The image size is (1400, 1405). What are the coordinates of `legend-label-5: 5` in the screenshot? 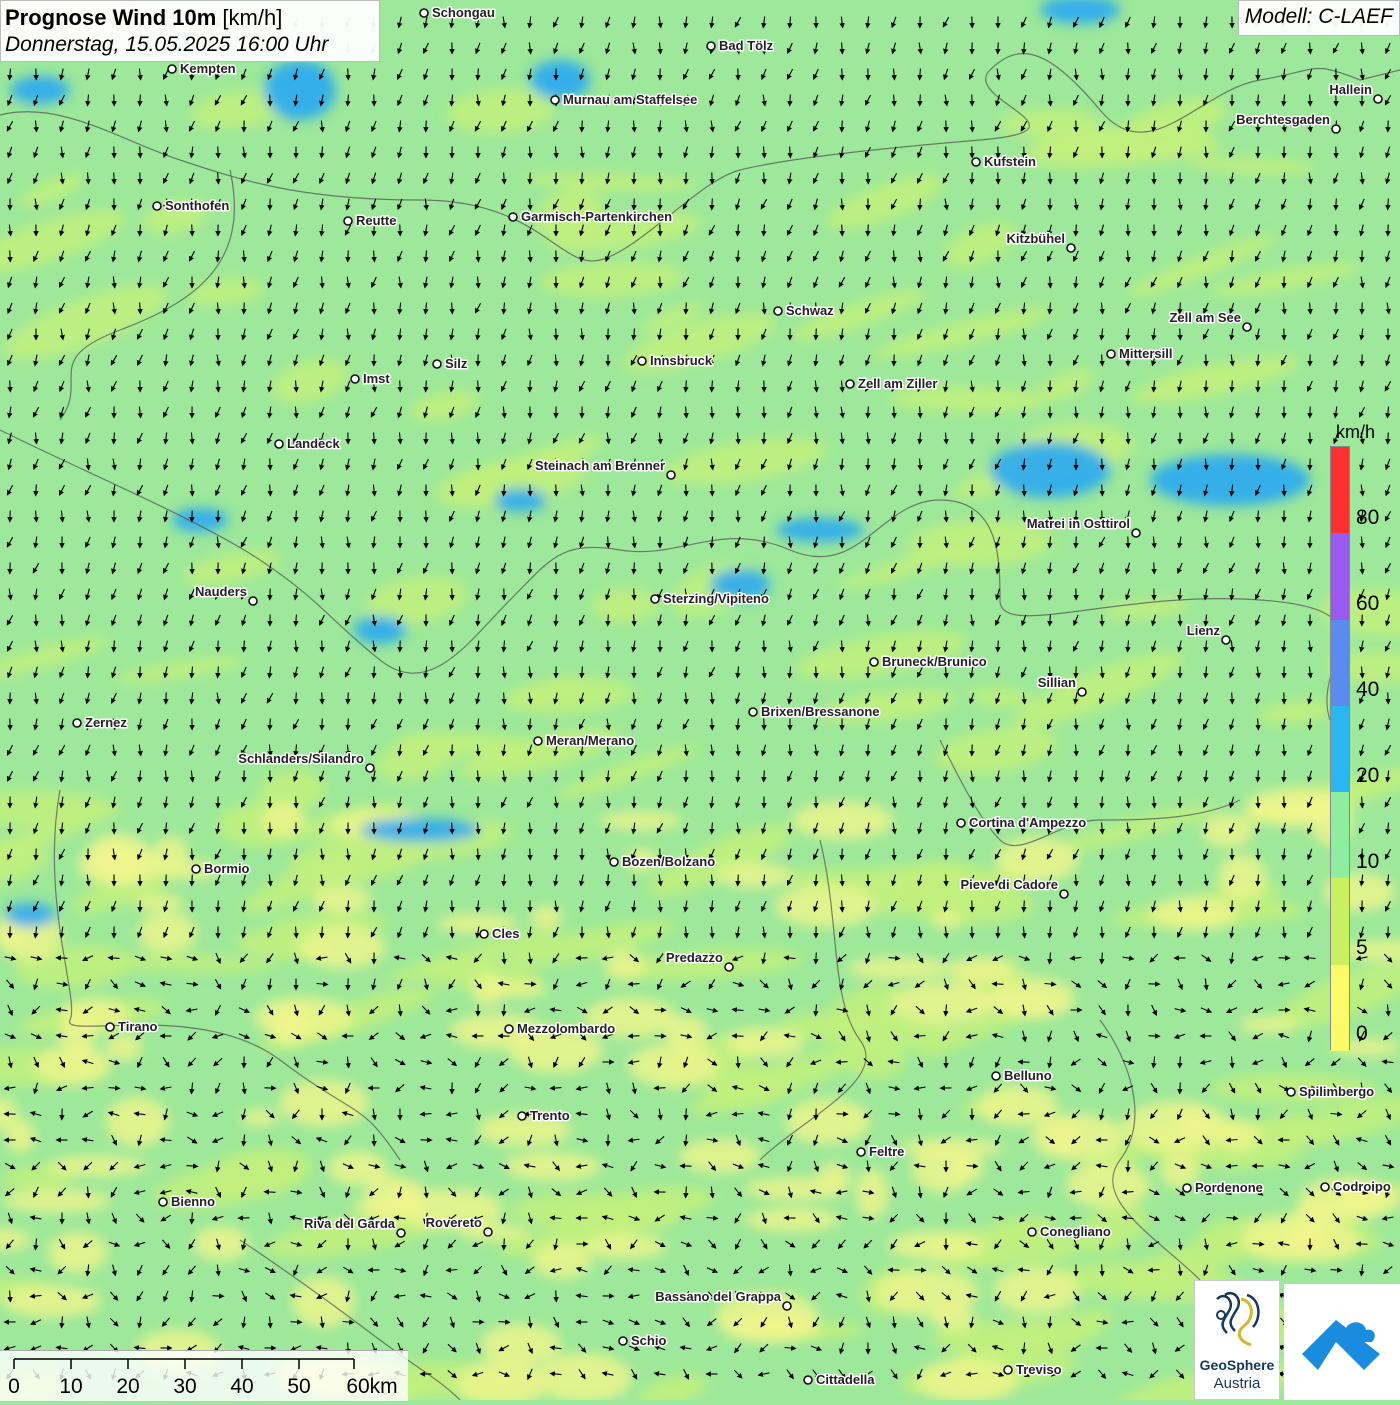 It's located at (1362, 948).